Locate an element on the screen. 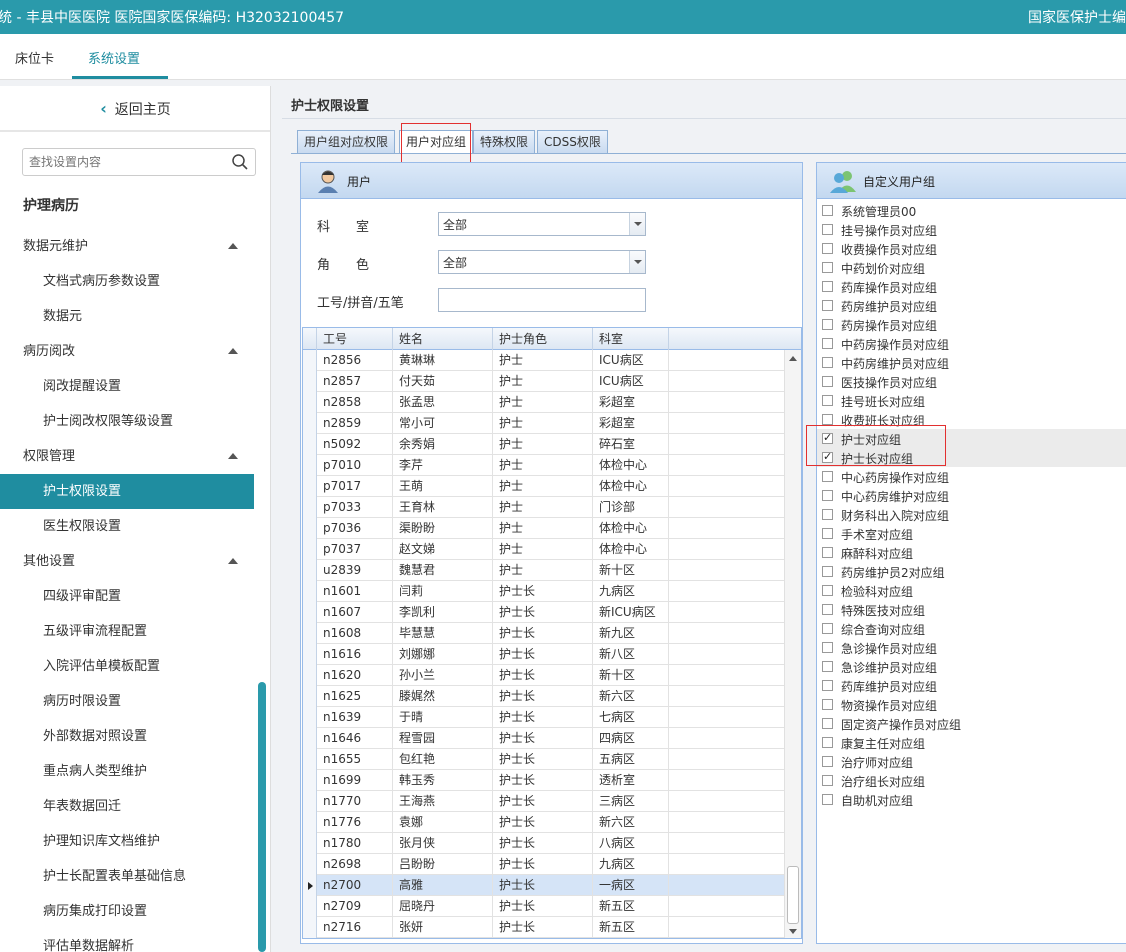 The width and height of the screenshot is (1126, 952). cell-id: p7036 is located at coordinates (355, 528).